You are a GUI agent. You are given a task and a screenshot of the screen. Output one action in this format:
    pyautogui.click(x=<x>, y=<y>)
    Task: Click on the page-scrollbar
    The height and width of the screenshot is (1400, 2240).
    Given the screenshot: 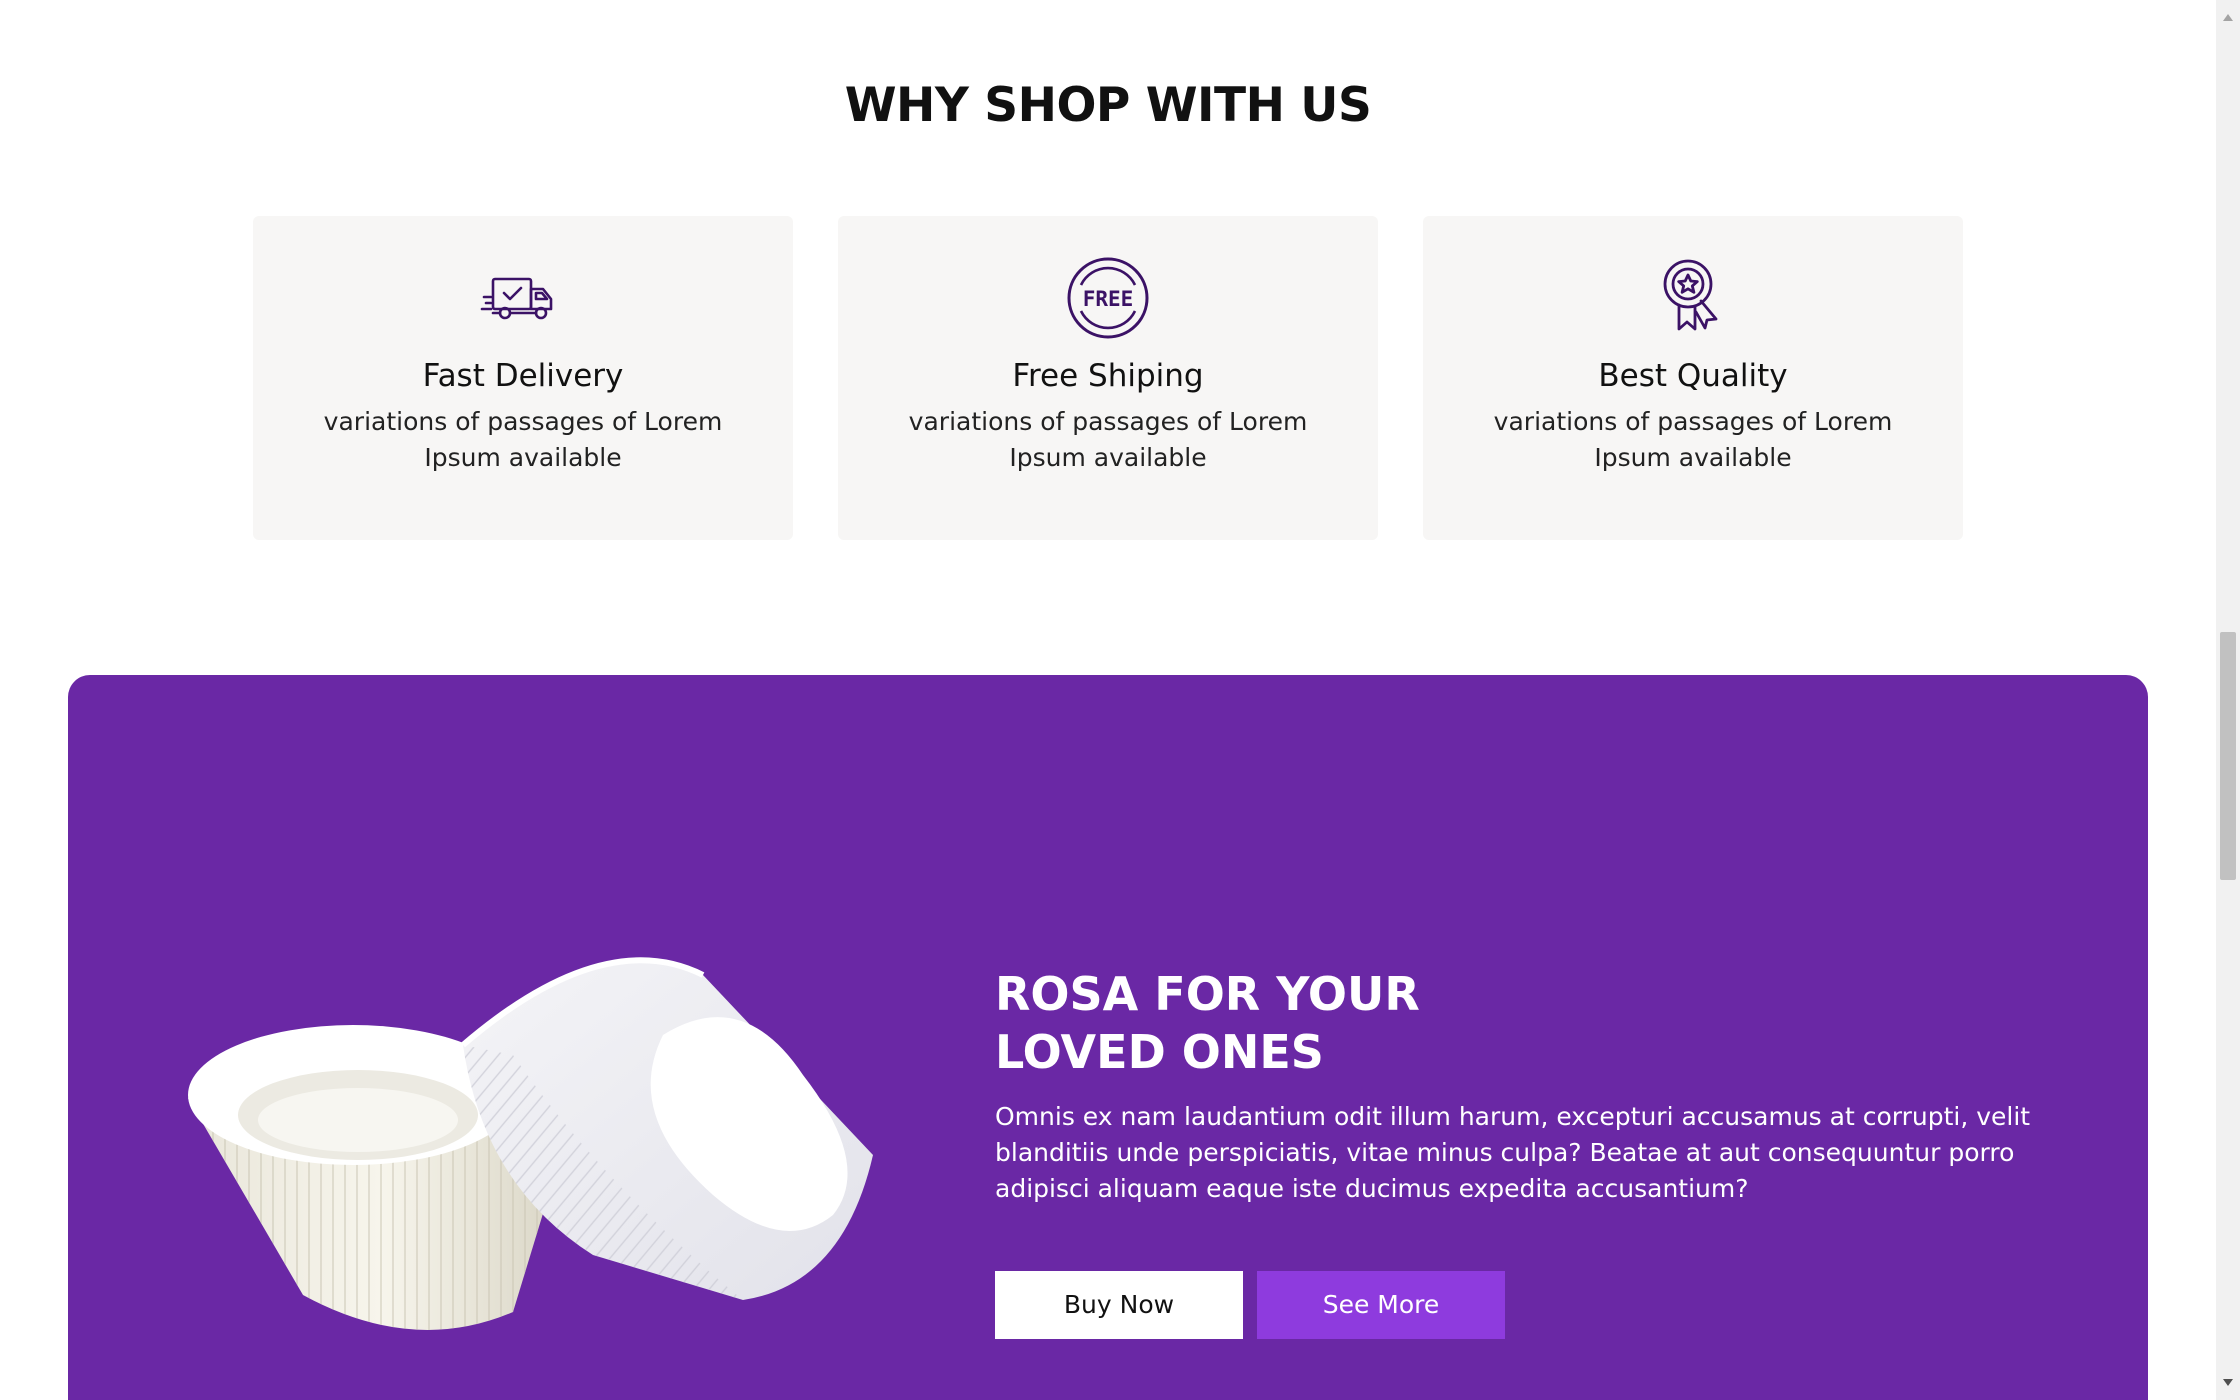 What is the action you would take?
    pyautogui.click(x=2228, y=700)
    